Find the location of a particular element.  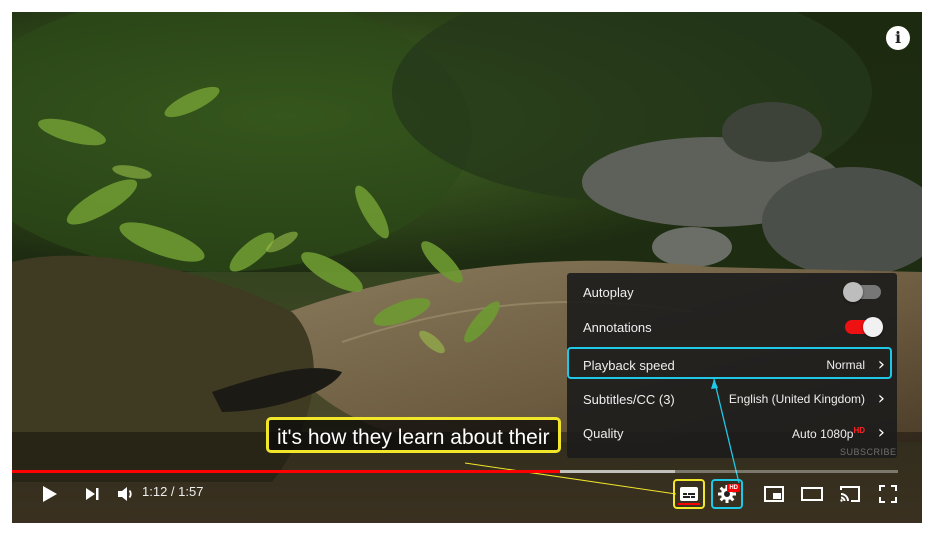

miniplayer-icon is located at coordinates (774, 494).